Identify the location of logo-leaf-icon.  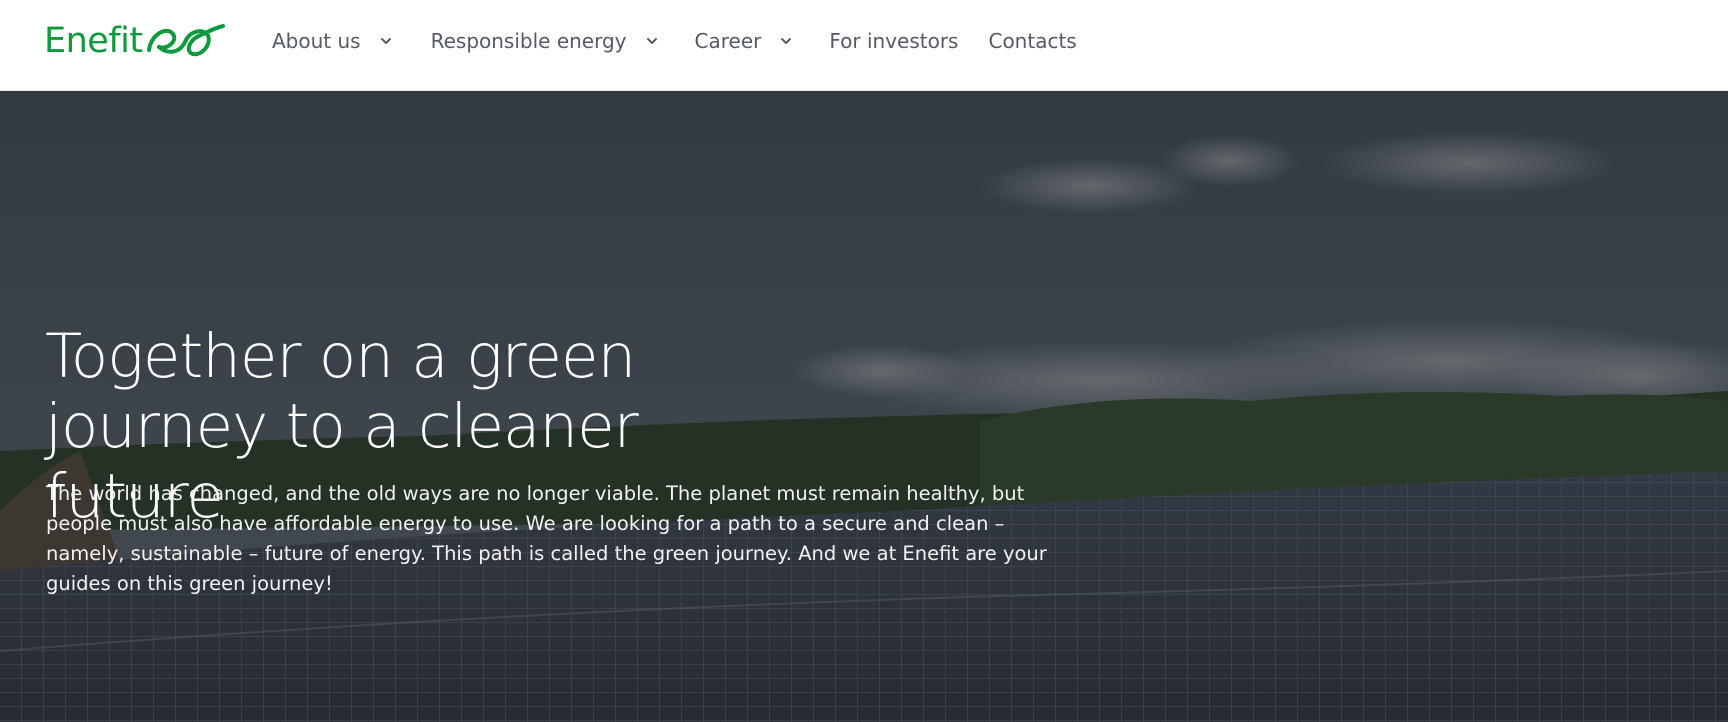
(185, 40).